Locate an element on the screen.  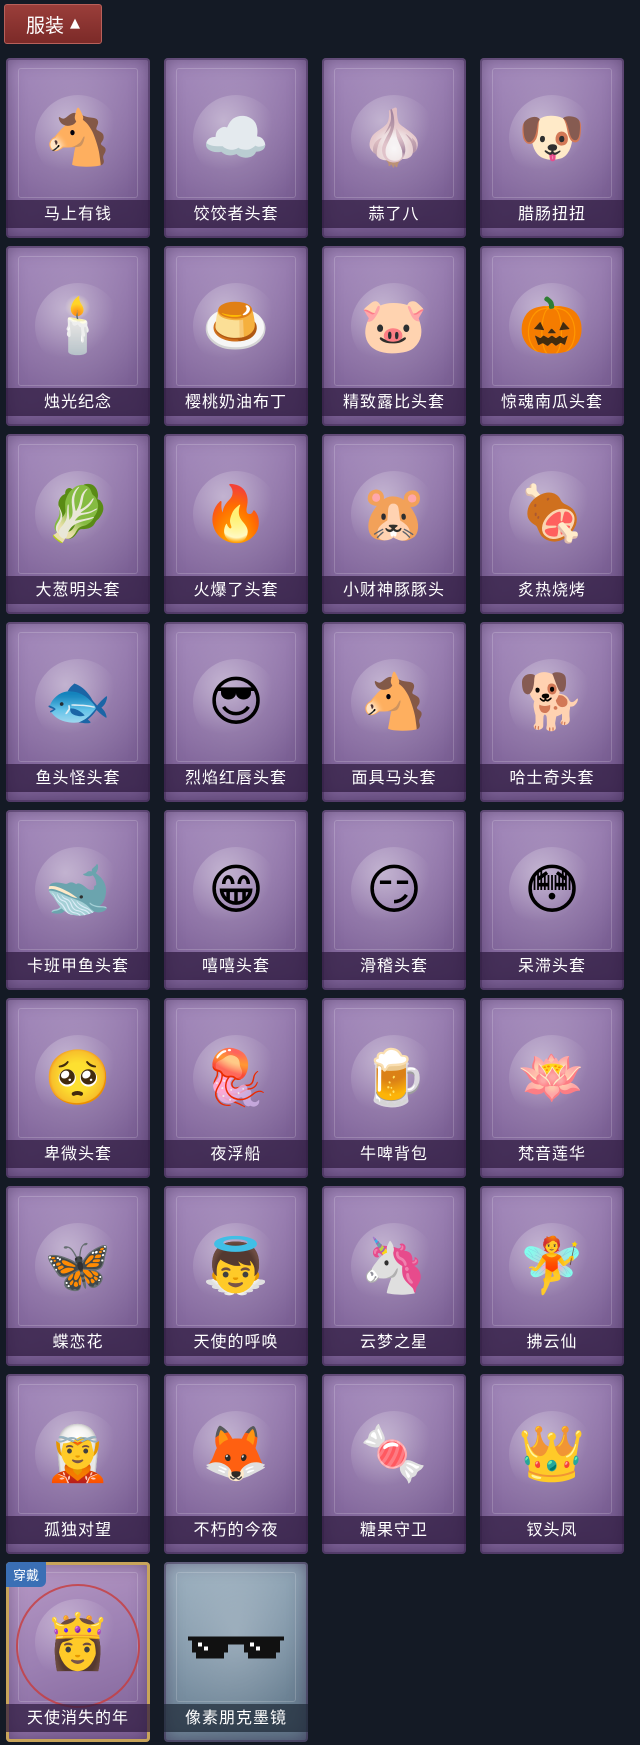
costume-image: 🍖 is located at coordinates (552, 513).